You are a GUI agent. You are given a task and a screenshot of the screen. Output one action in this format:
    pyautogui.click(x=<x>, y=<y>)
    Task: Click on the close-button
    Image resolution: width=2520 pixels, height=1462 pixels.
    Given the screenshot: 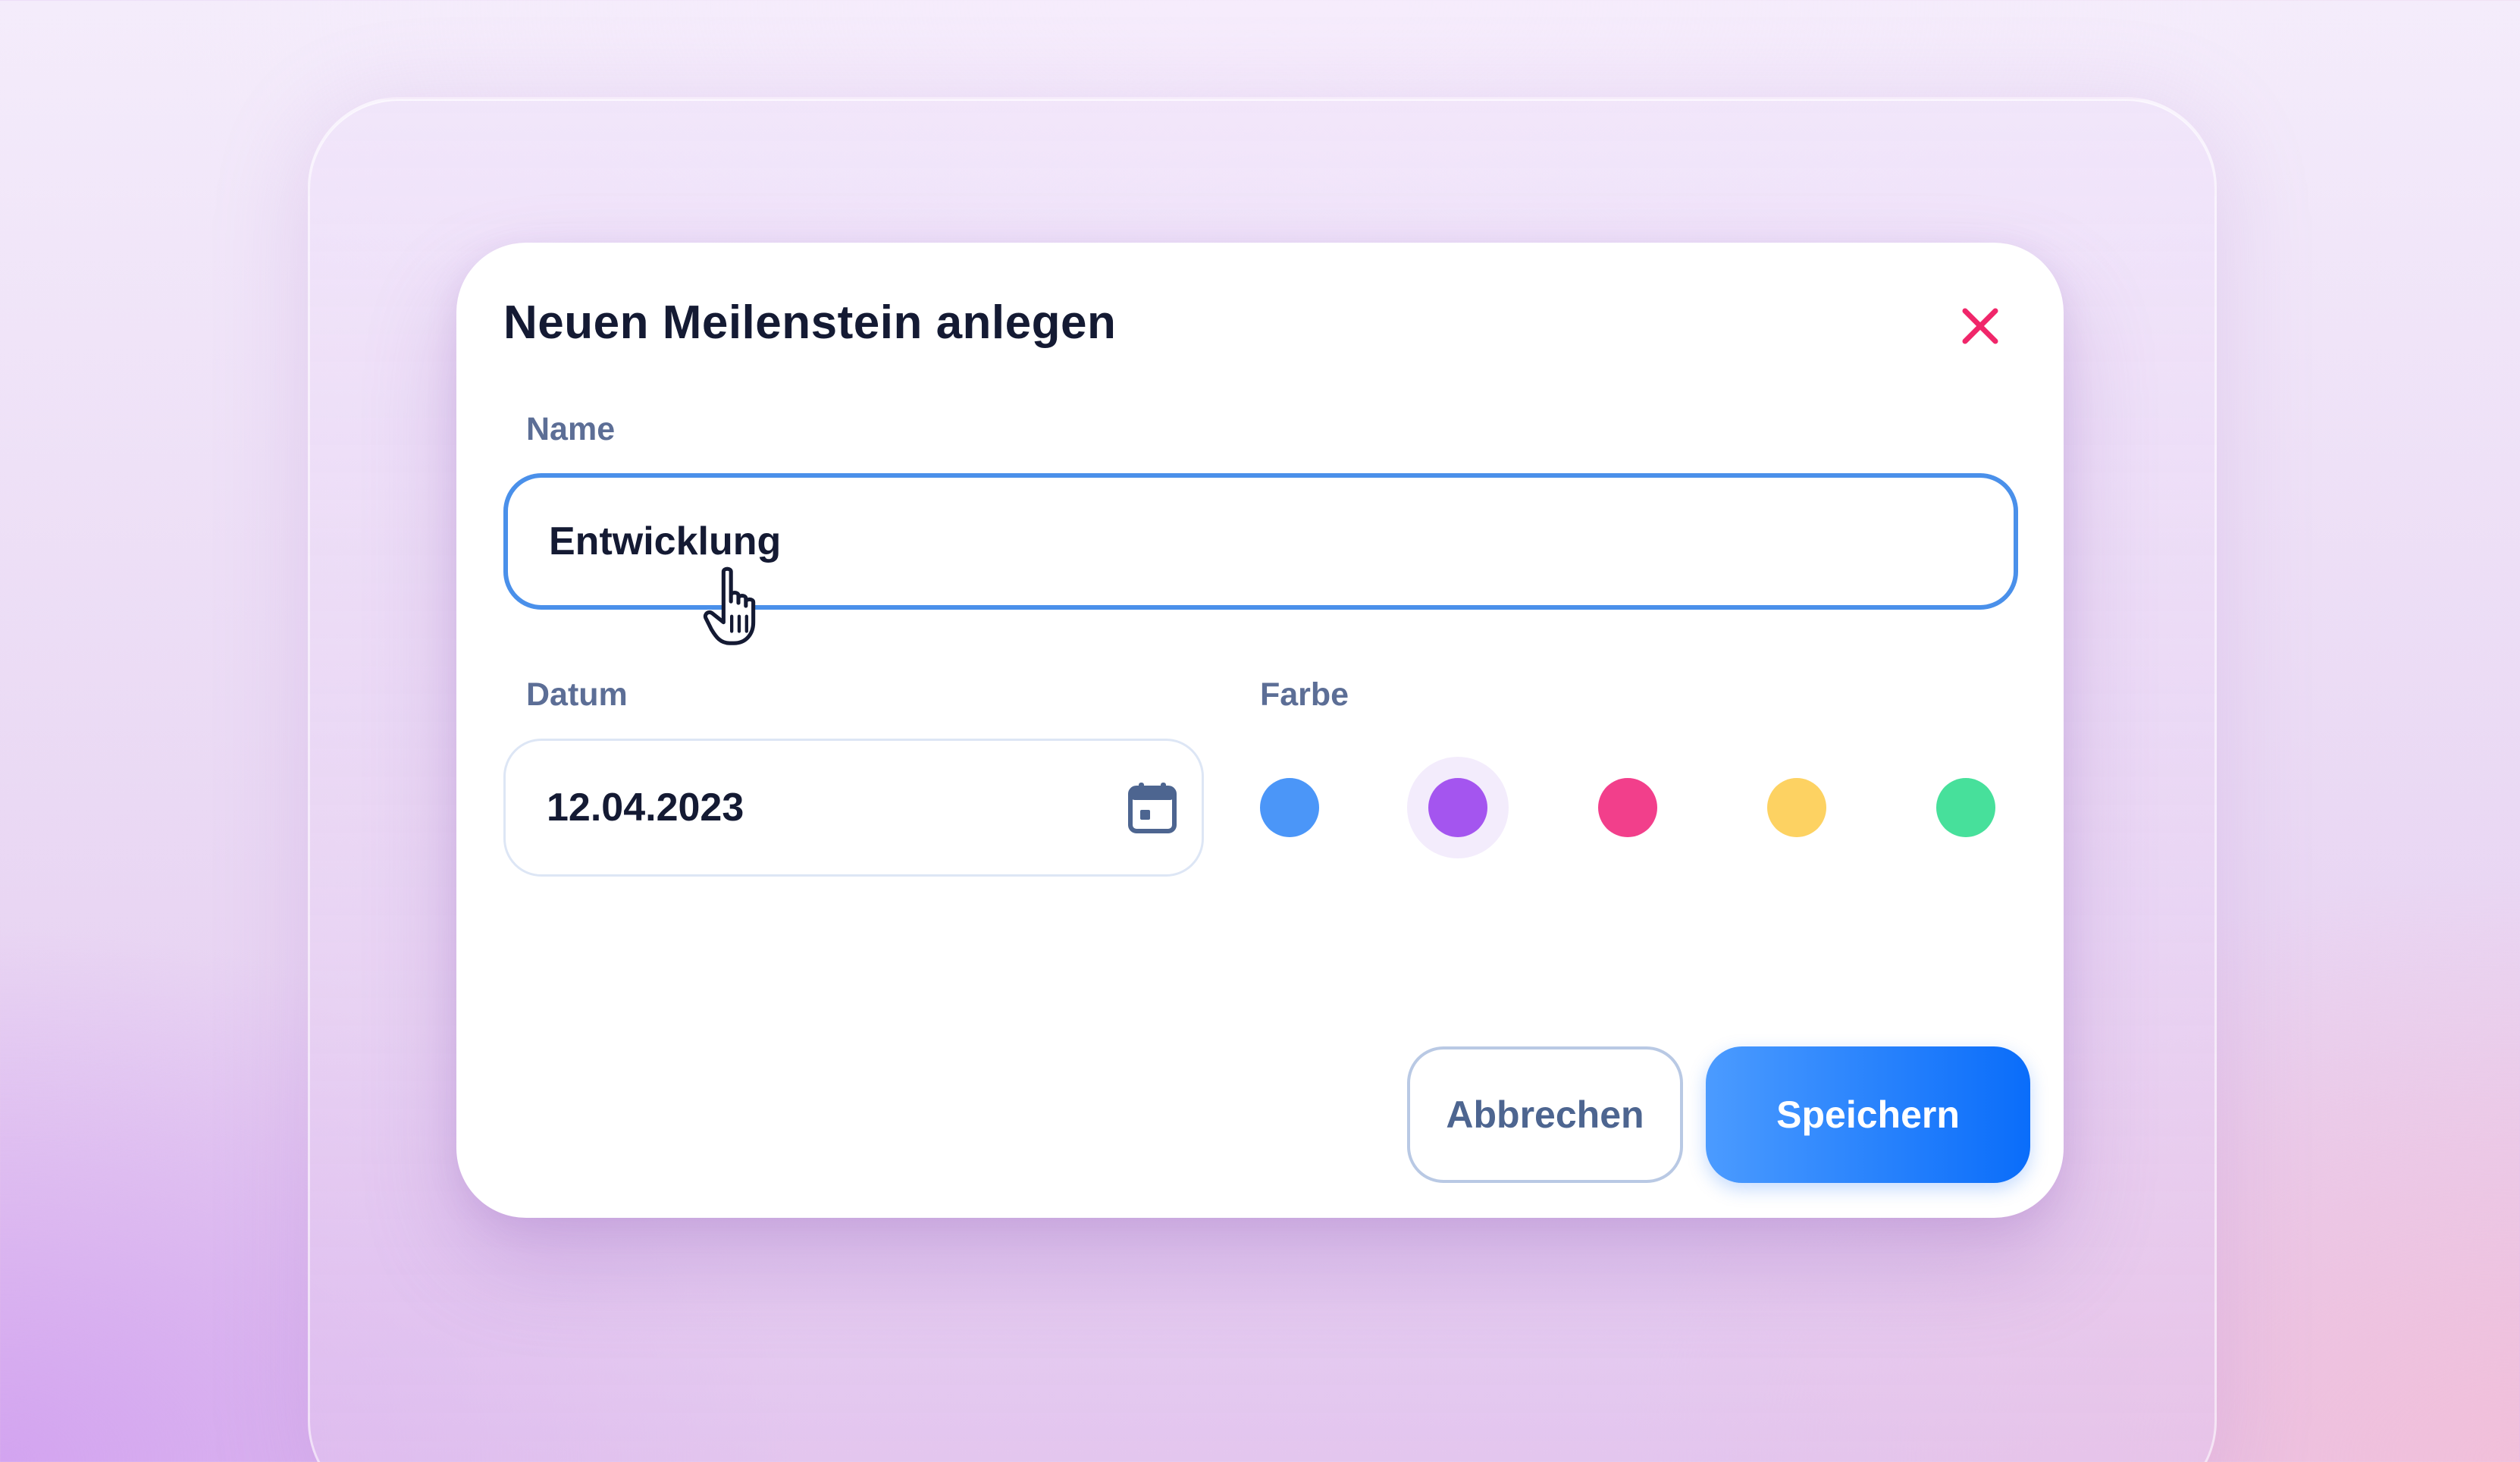 What is the action you would take?
    pyautogui.click(x=1980, y=326)
    